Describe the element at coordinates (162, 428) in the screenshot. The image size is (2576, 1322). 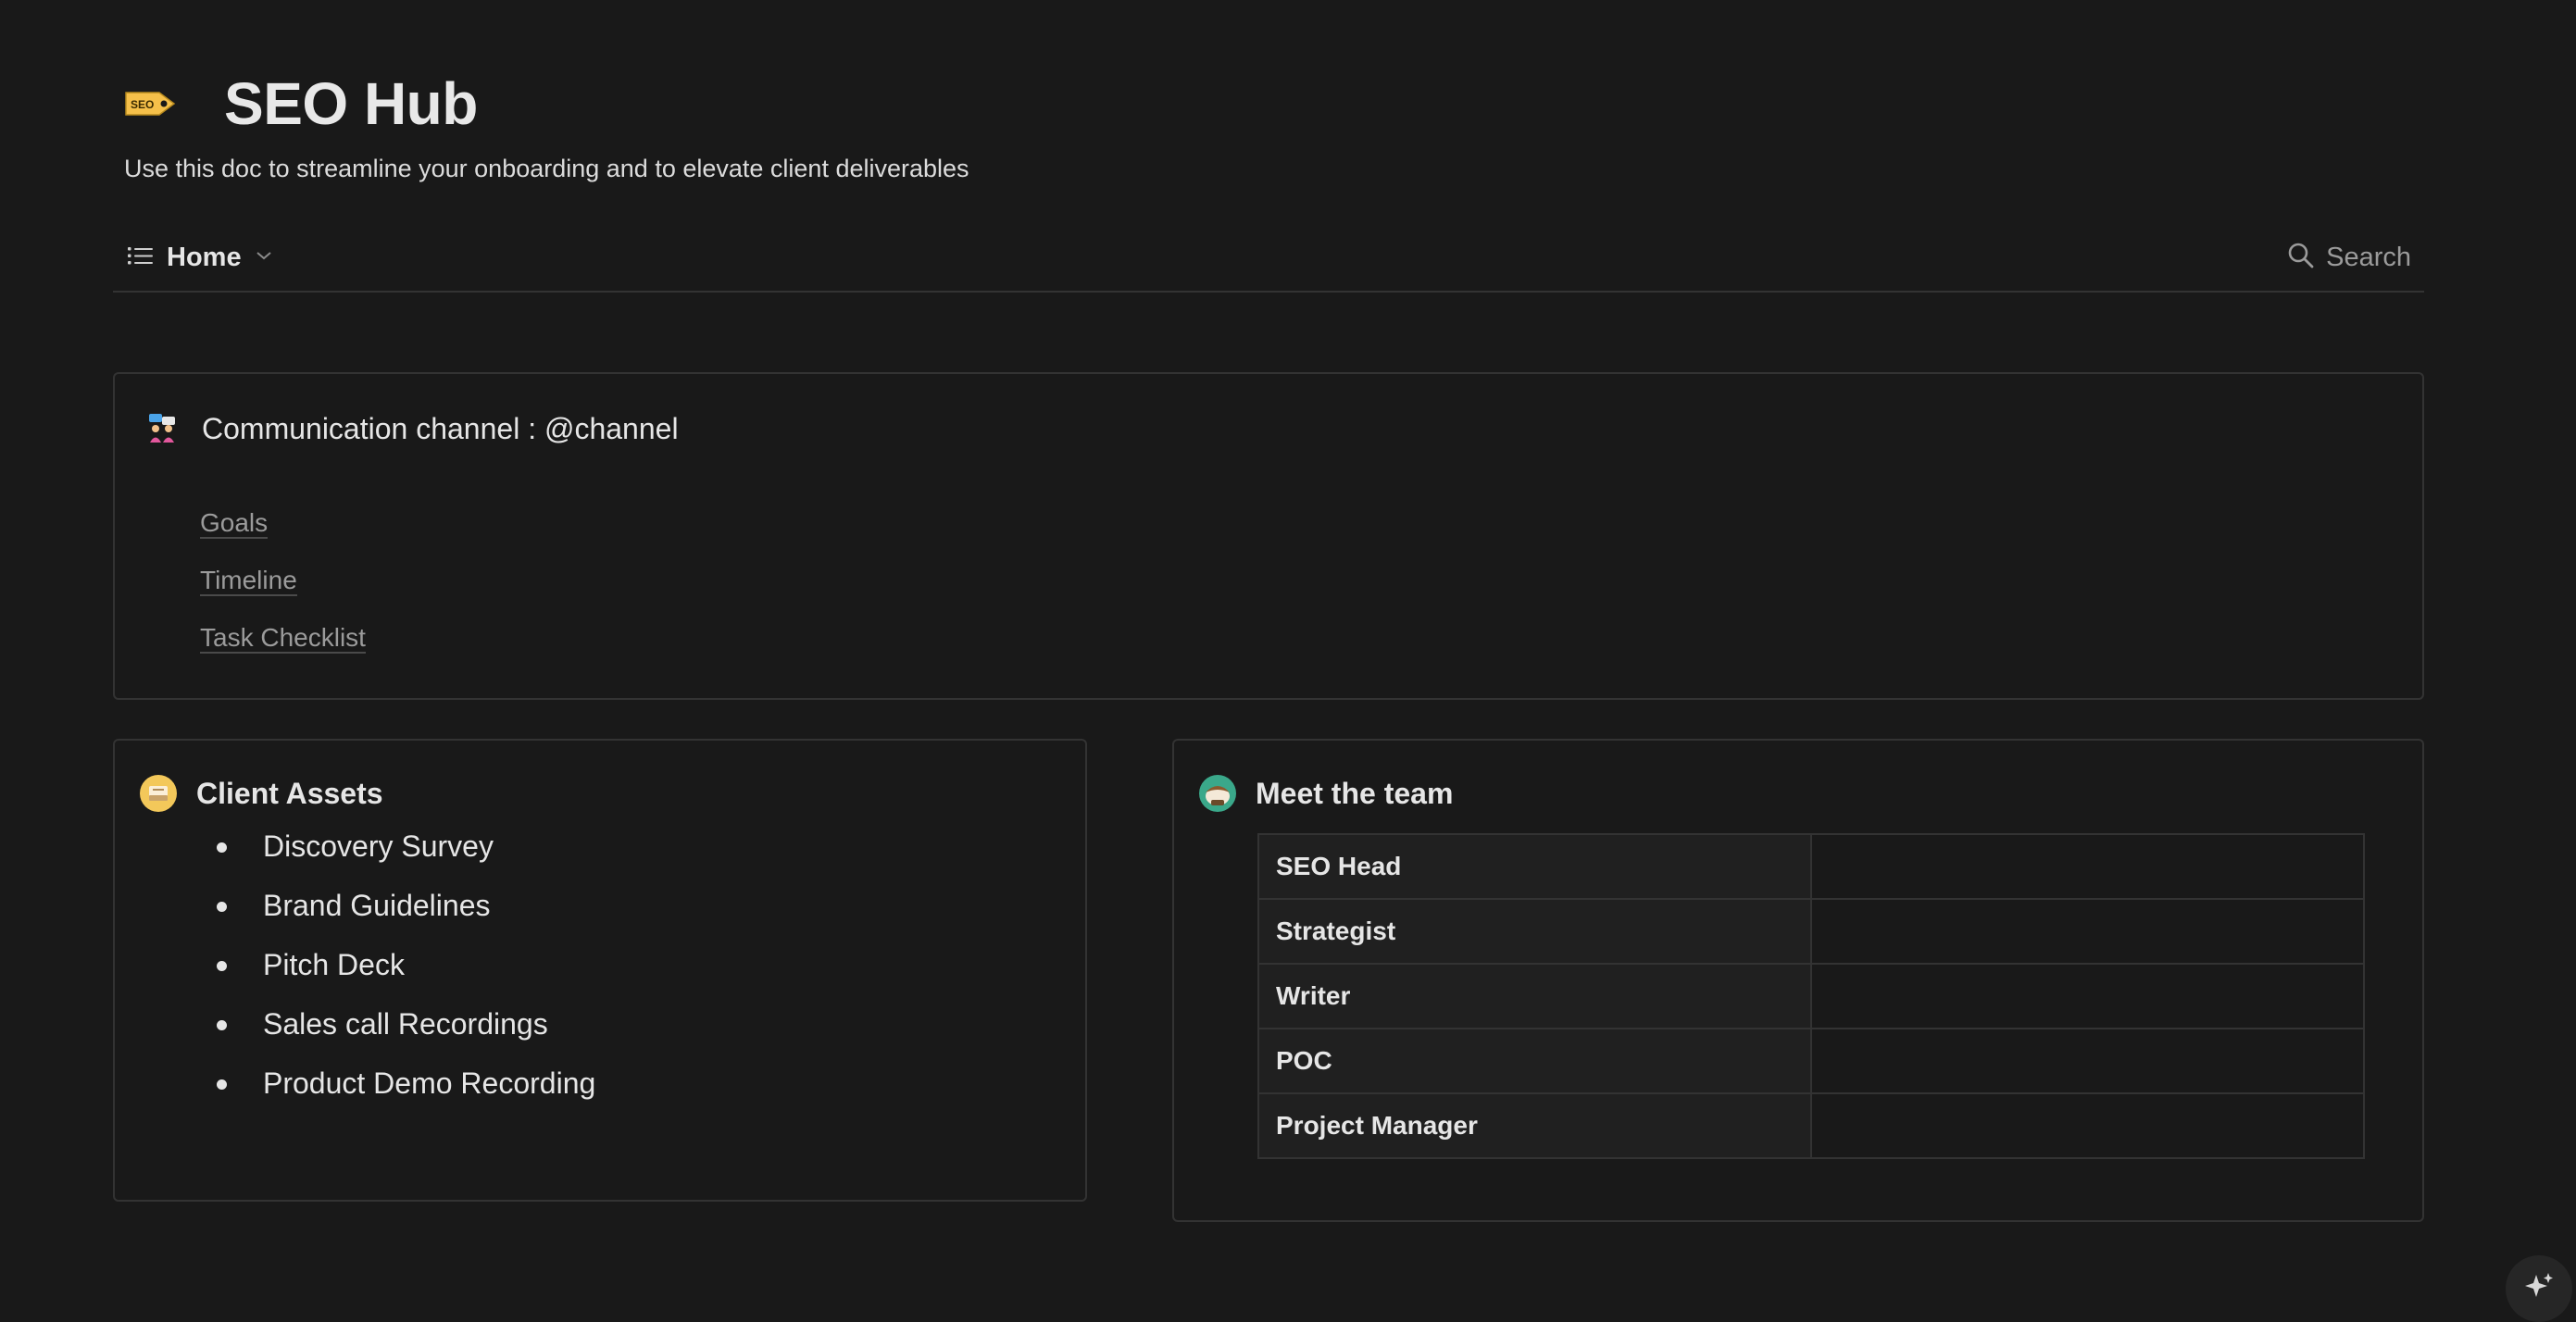
I see `people-chat-icon` at that location.